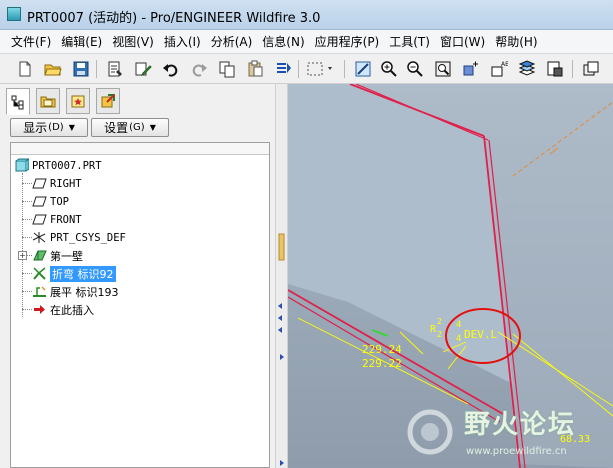 Image resolution: width=613 pixels, height=468 pixels. I want to click on tree-item-first-wall: 第一壁, so click(57, 255).